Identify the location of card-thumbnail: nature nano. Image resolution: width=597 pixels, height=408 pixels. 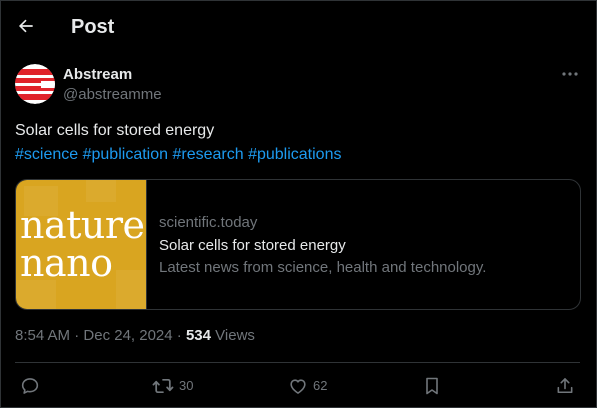
(81, 244).